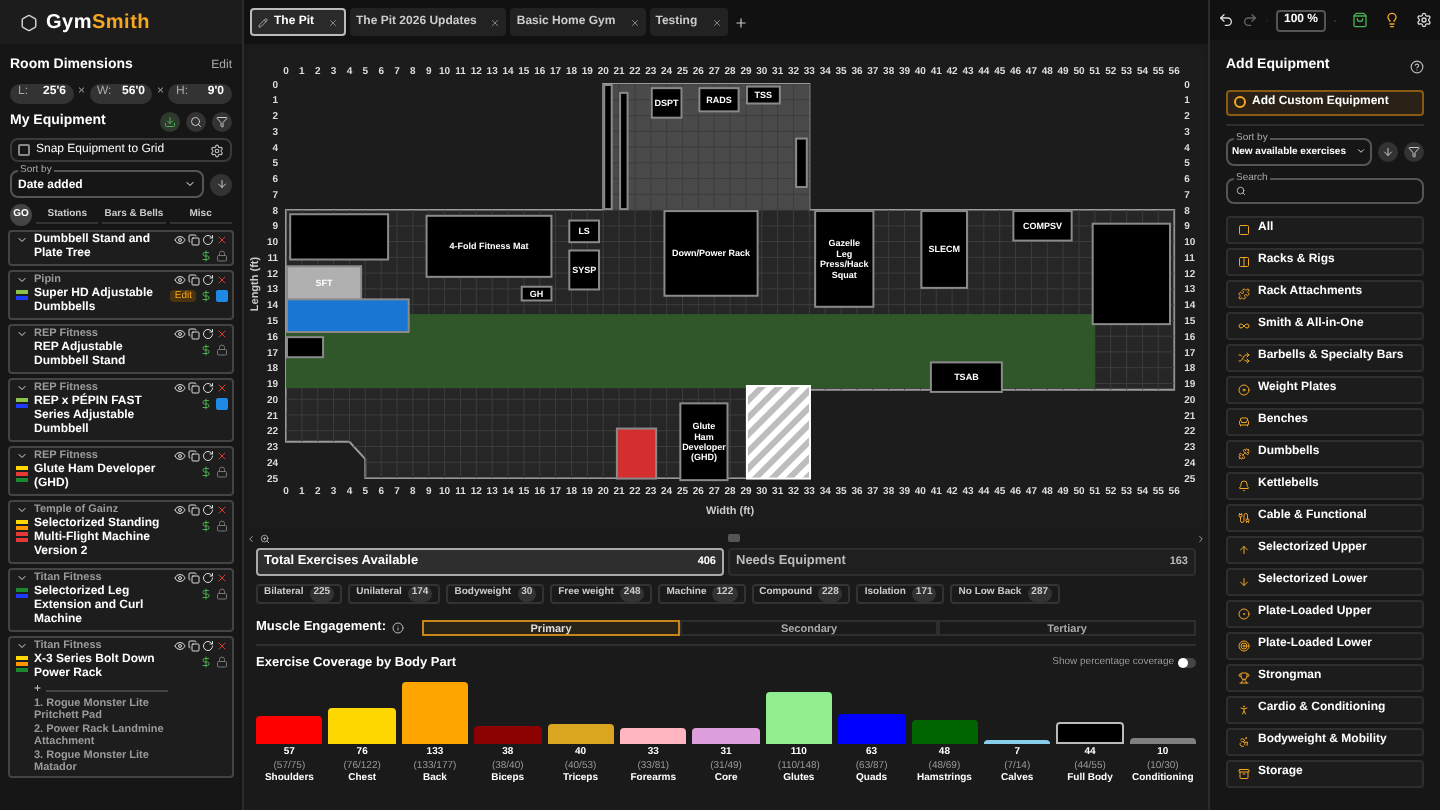 This screenshot has width=1440, height=810. I want to click on percentage-toggle, so click(1187, 663).